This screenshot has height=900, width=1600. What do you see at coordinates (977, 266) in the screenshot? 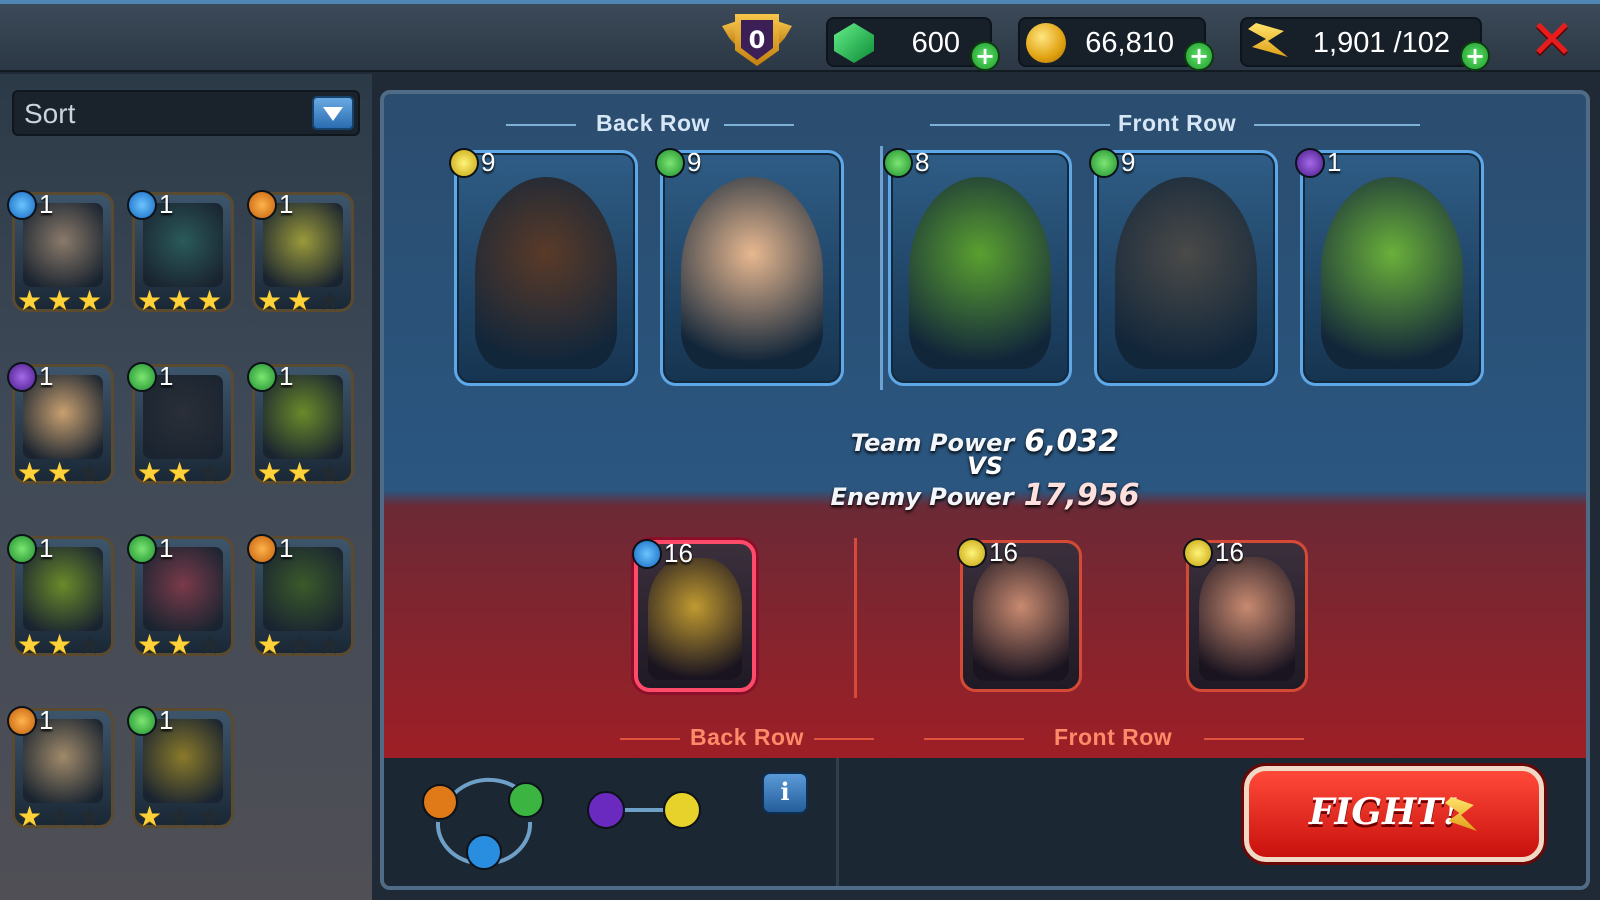
I see `team-hero-slot: 8` at bounding box center [977, 266].